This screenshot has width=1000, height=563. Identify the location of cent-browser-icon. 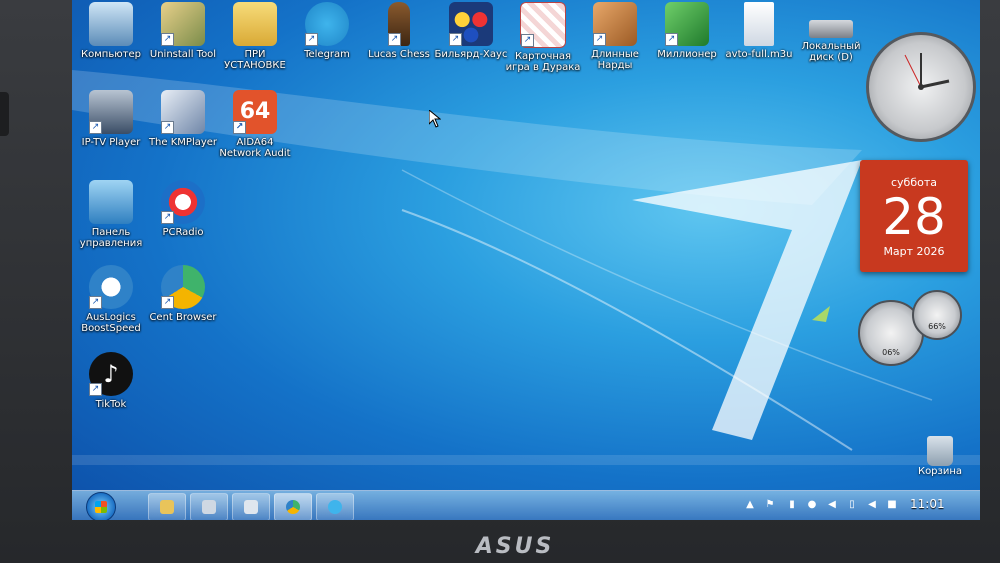
(293, 507).